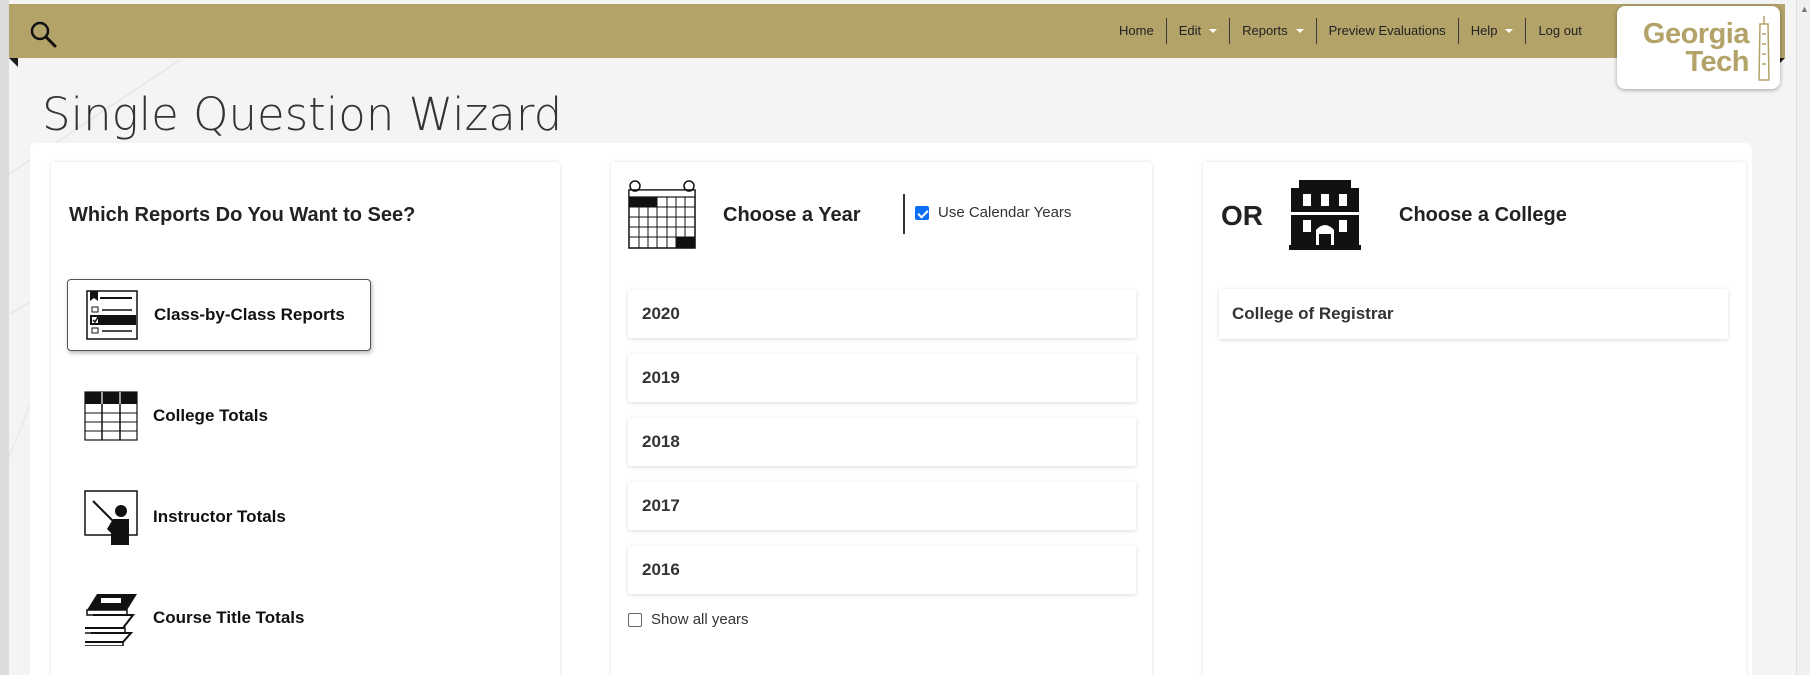 The image size is (1810, 675). I want to click on use-calendar-years-option: Use Calendar Years, so click(993, 212).